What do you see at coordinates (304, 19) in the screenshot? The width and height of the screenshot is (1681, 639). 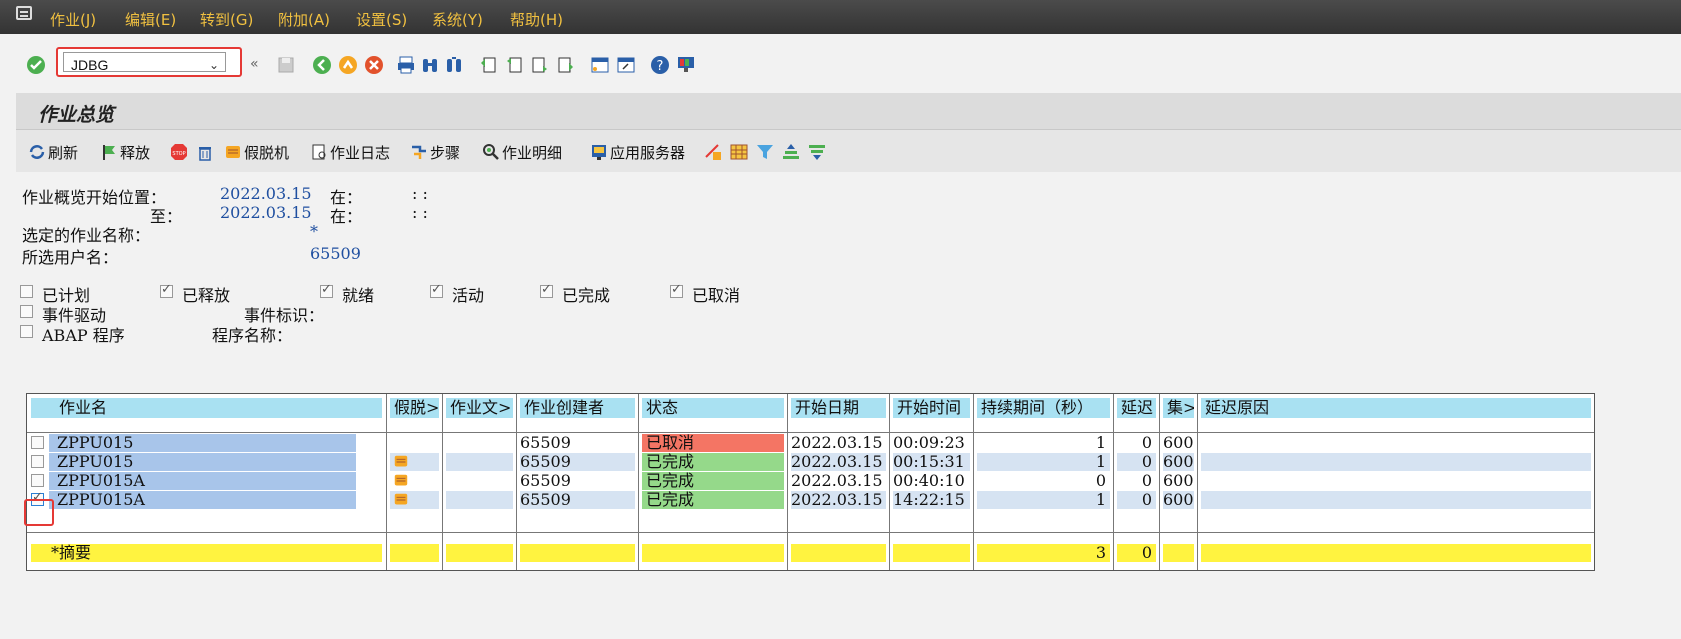 I see `menu-extras: 附加(A)` at bounding box center [304, 19].